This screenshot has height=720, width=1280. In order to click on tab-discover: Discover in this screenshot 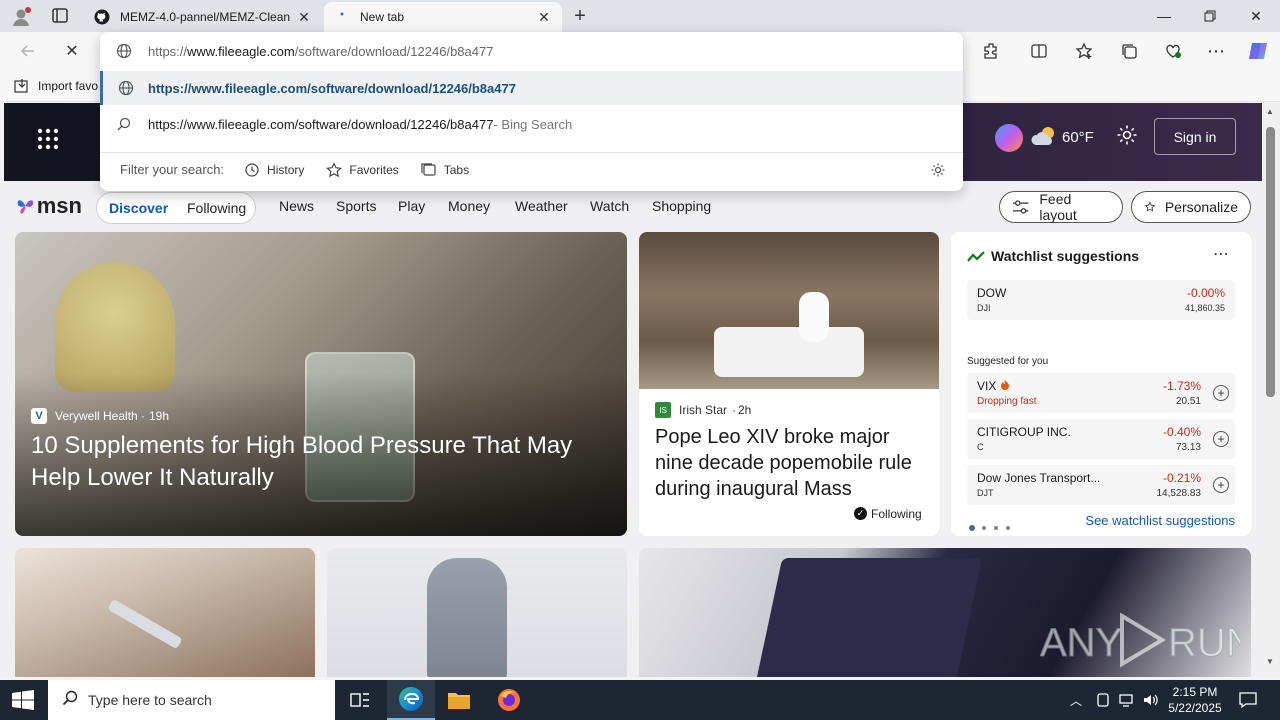, I will do `click(138, 208)`.